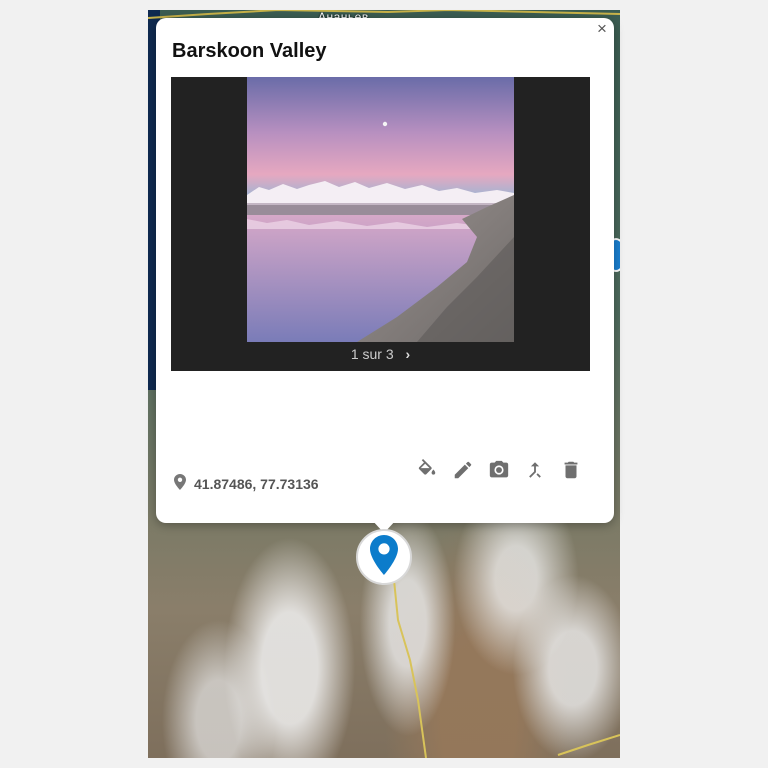  What do you see at coordinates (380, 209) in the screenshot?
I see `place-photo` at bounding box center [380, 209].